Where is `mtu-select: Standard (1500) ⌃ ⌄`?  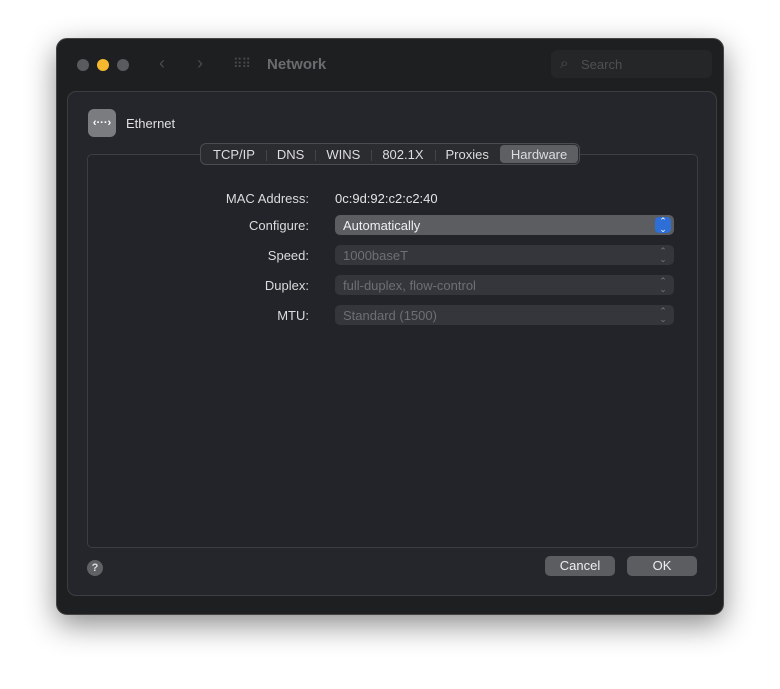
mtu-select: Standard (1500) ⌃ ⌄ is located at coordinates (504, 315).